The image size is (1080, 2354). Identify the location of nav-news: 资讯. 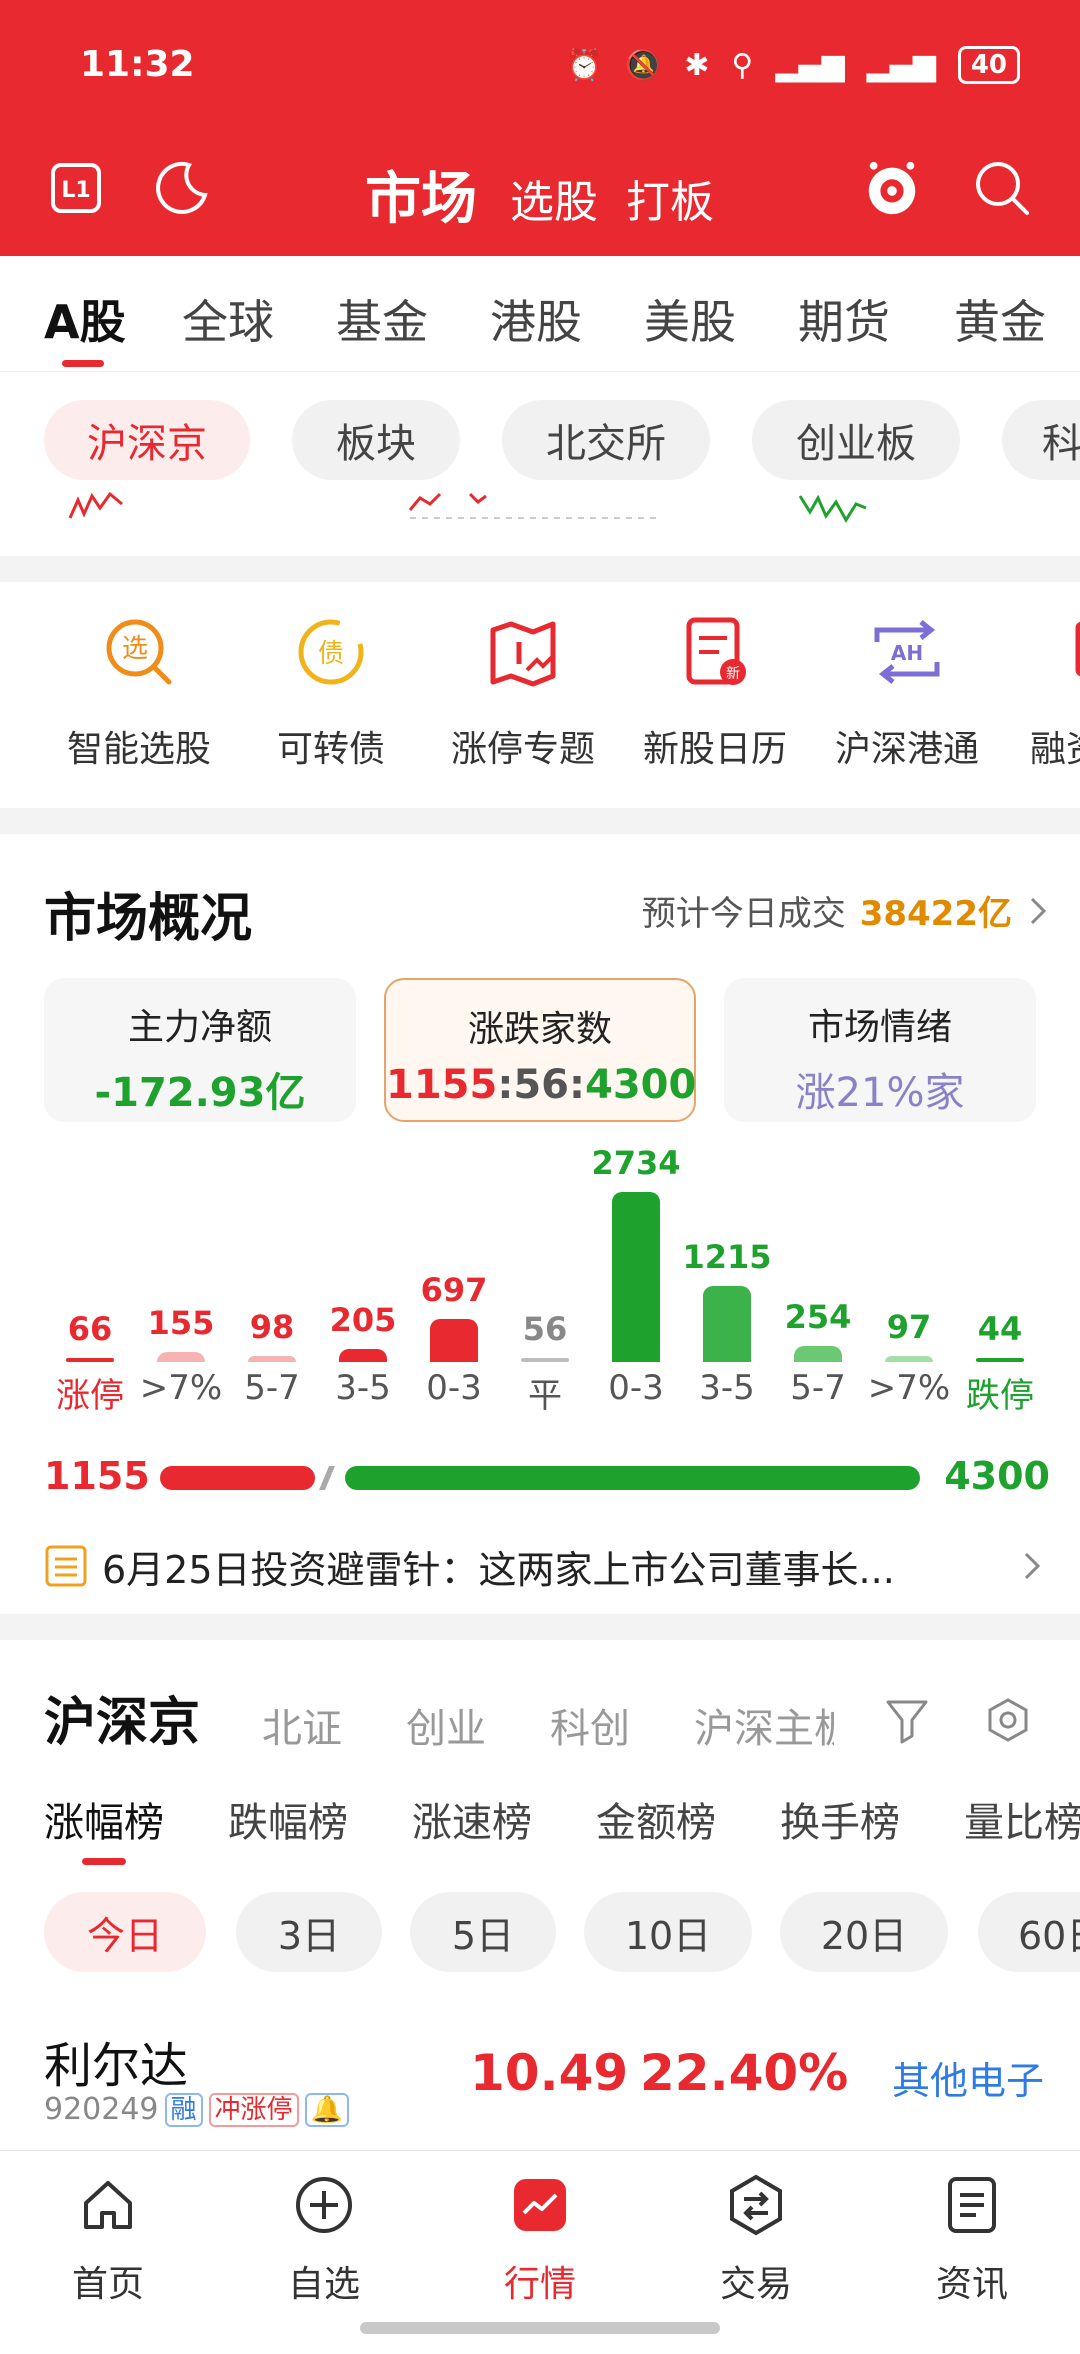
(972, 2240).